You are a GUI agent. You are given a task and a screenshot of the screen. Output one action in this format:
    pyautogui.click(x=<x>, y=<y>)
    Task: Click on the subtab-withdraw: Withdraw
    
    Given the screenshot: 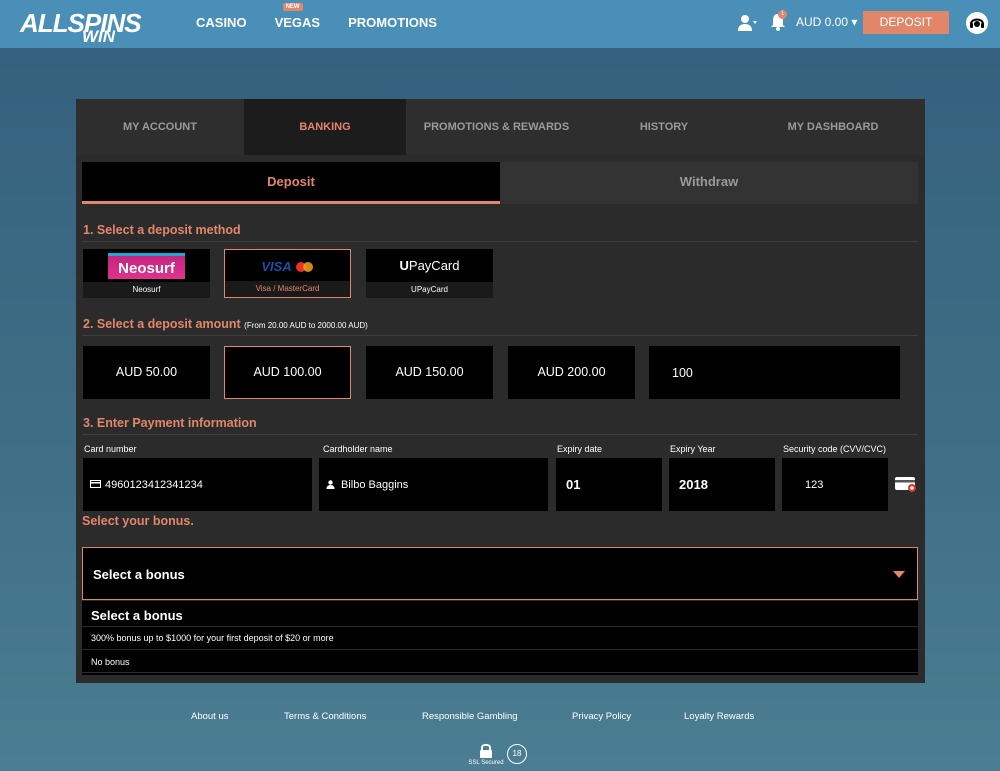 What is the action you would take?
    pyautogui.click(x=709, y=183)
    